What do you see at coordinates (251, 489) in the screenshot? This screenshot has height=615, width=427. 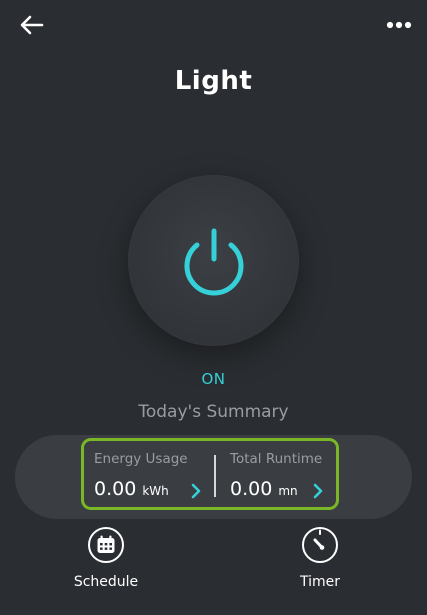 I see `total-runtime-value: 0.00` at bounding box center [251, 489].